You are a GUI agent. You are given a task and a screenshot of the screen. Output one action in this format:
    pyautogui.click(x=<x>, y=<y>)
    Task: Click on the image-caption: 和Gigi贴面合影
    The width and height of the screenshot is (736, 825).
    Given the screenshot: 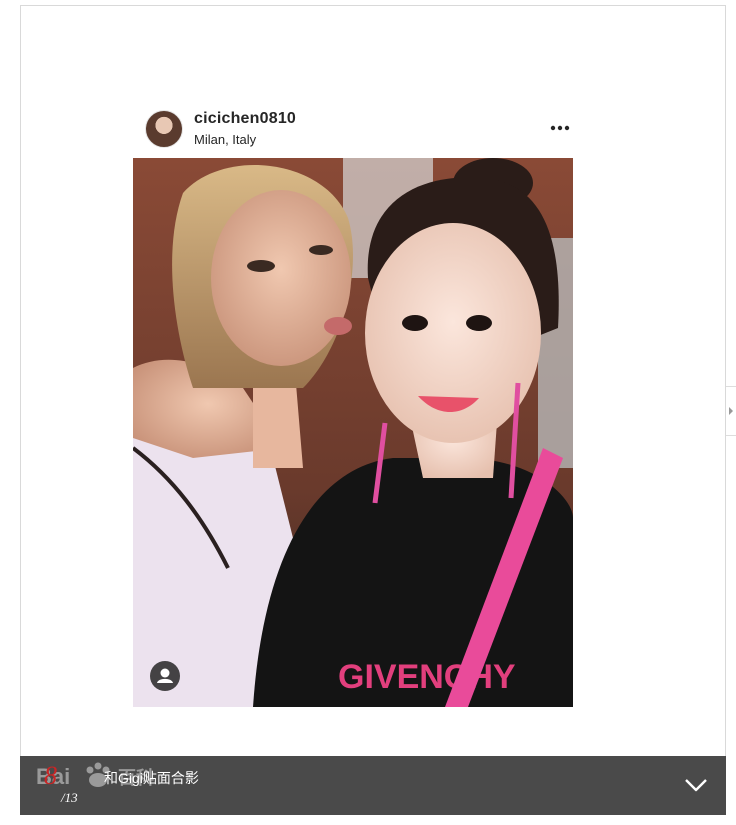 What is the action you would take?
    pyautogui.click(x=151, y=778)
    